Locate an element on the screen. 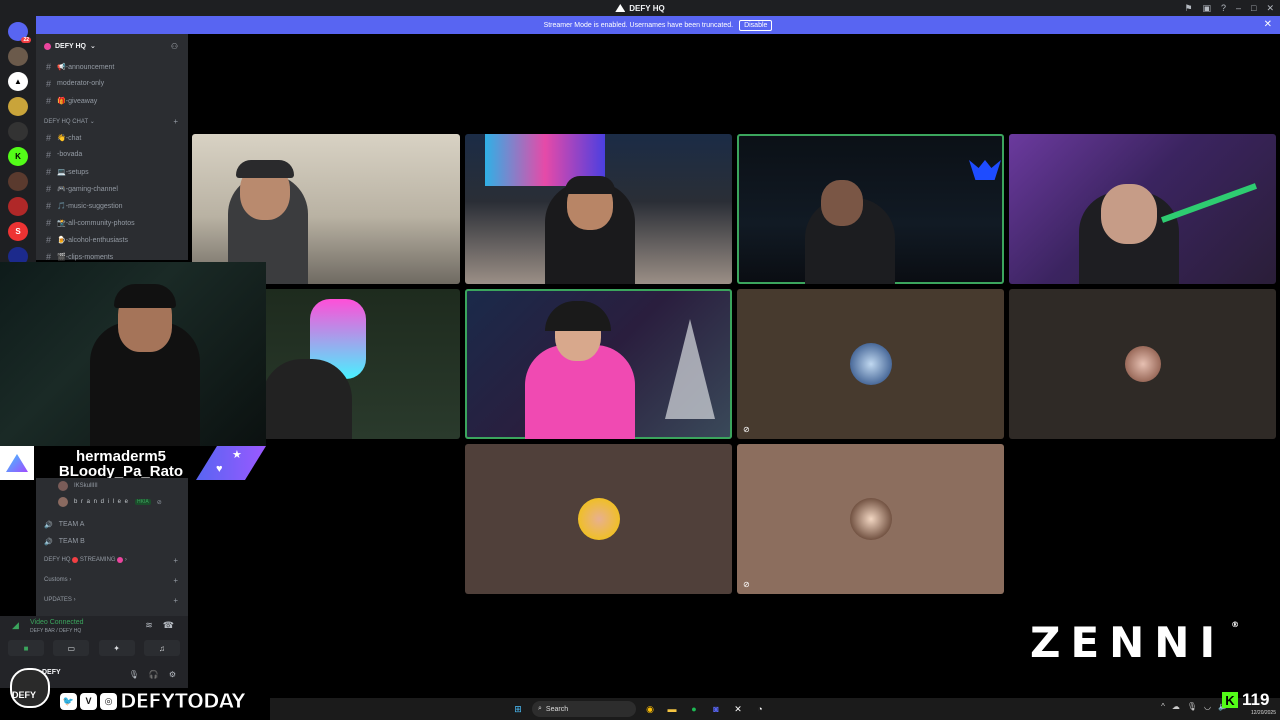  channel-announcement: # 📢-announcement is located at coordinates (112, 66).